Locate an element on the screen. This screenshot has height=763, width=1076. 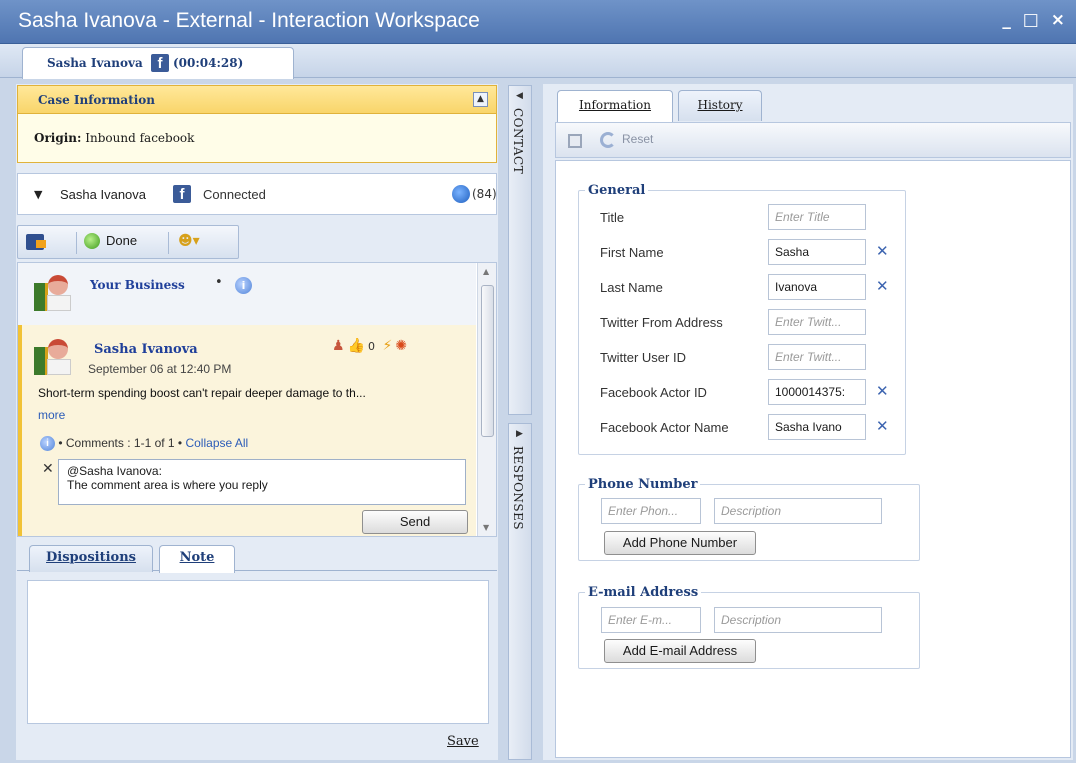
tab-history: History is located at coordinates (720, 105).